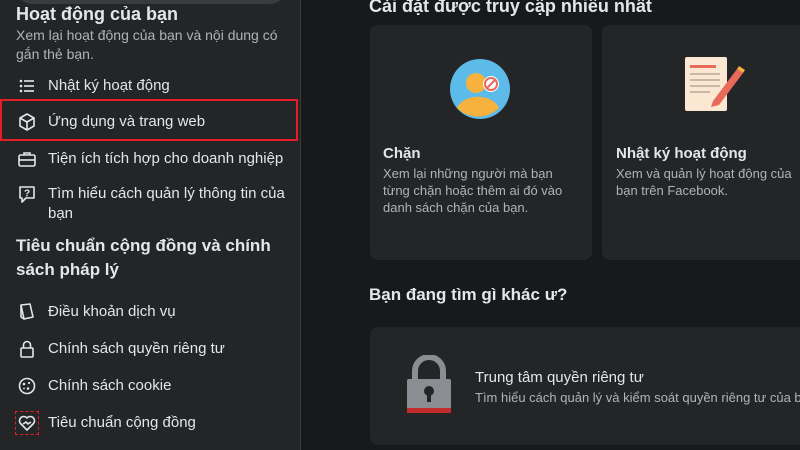 Image resolution: width=800 pixels, height=450 pixels. I want to click on most-visited-title: Cài đặt được truy cập nhiều nhất, so click(510, 8).